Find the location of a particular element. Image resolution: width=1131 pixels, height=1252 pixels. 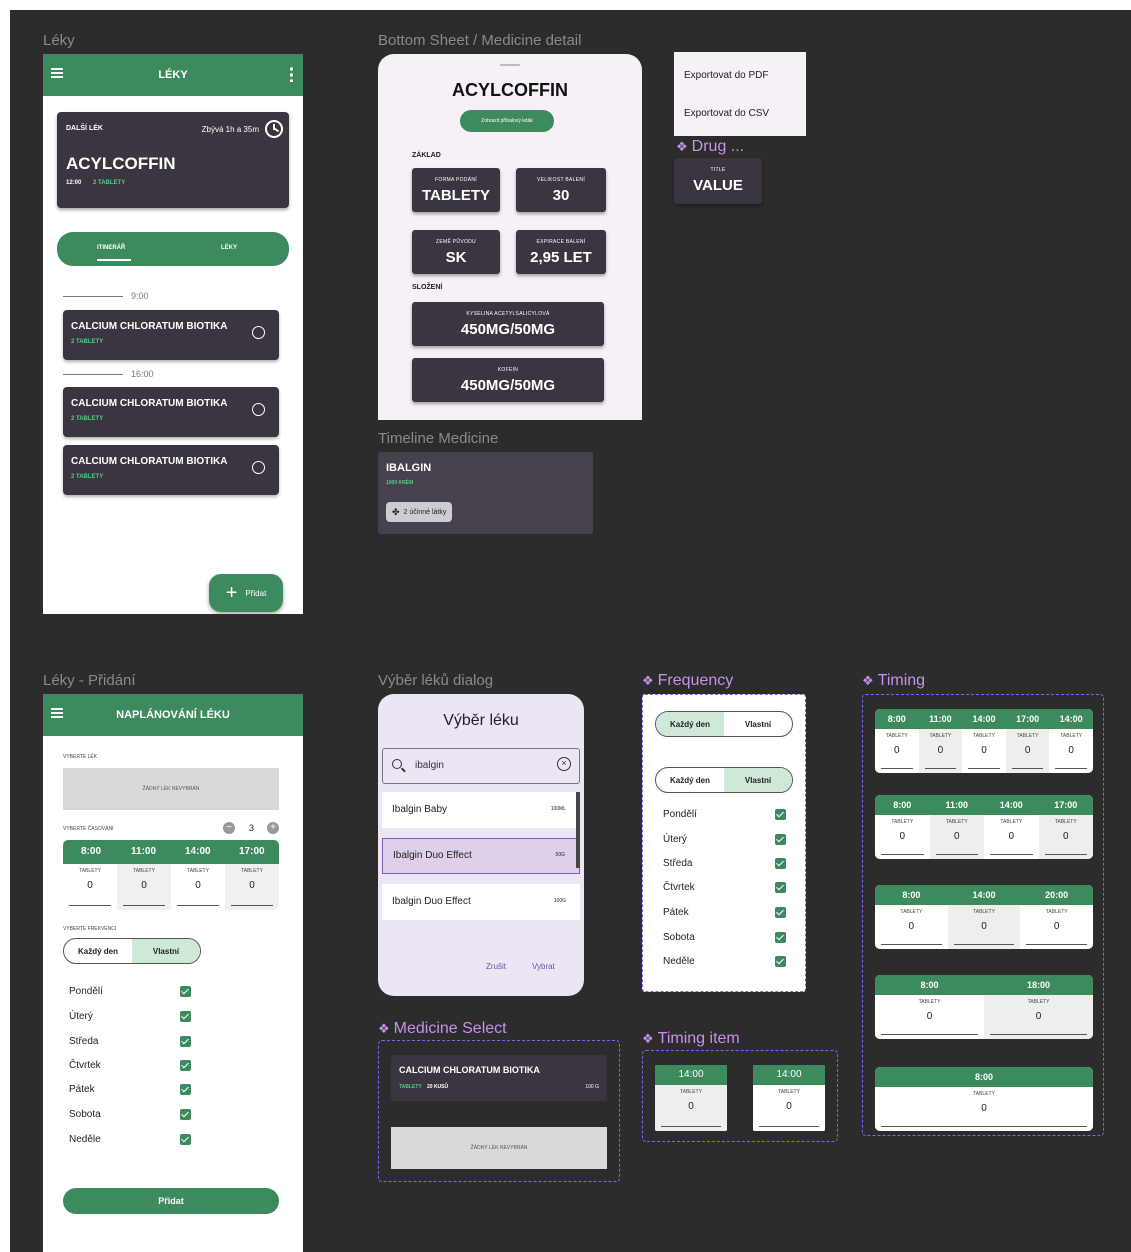

time-label: 20:00 is located at coordinates (1056, 895).